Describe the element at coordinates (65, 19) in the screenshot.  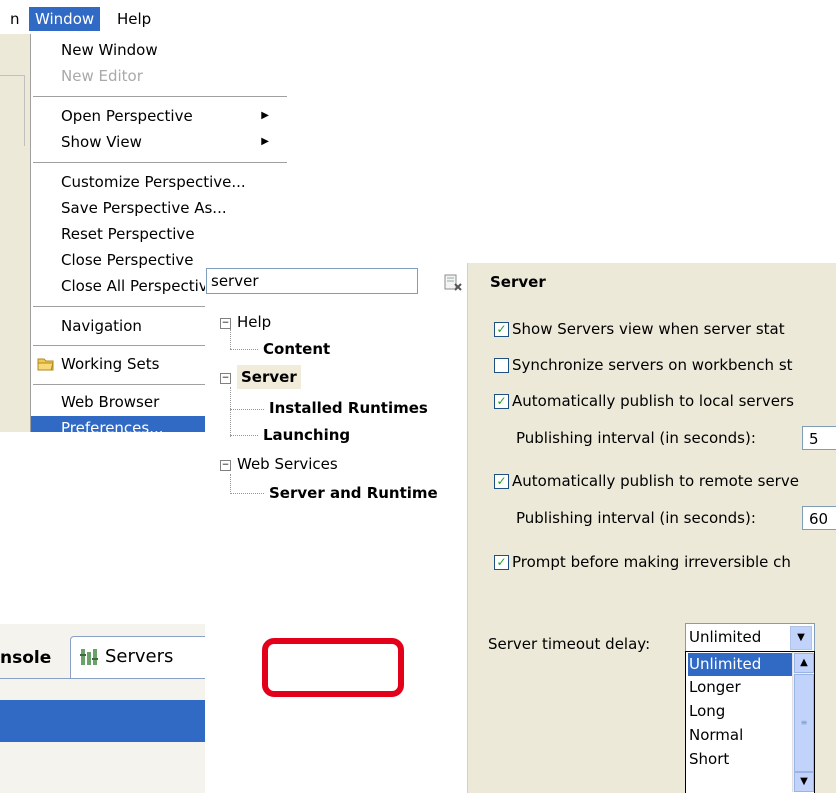
I see `menubar-item-window: Window` at that location.